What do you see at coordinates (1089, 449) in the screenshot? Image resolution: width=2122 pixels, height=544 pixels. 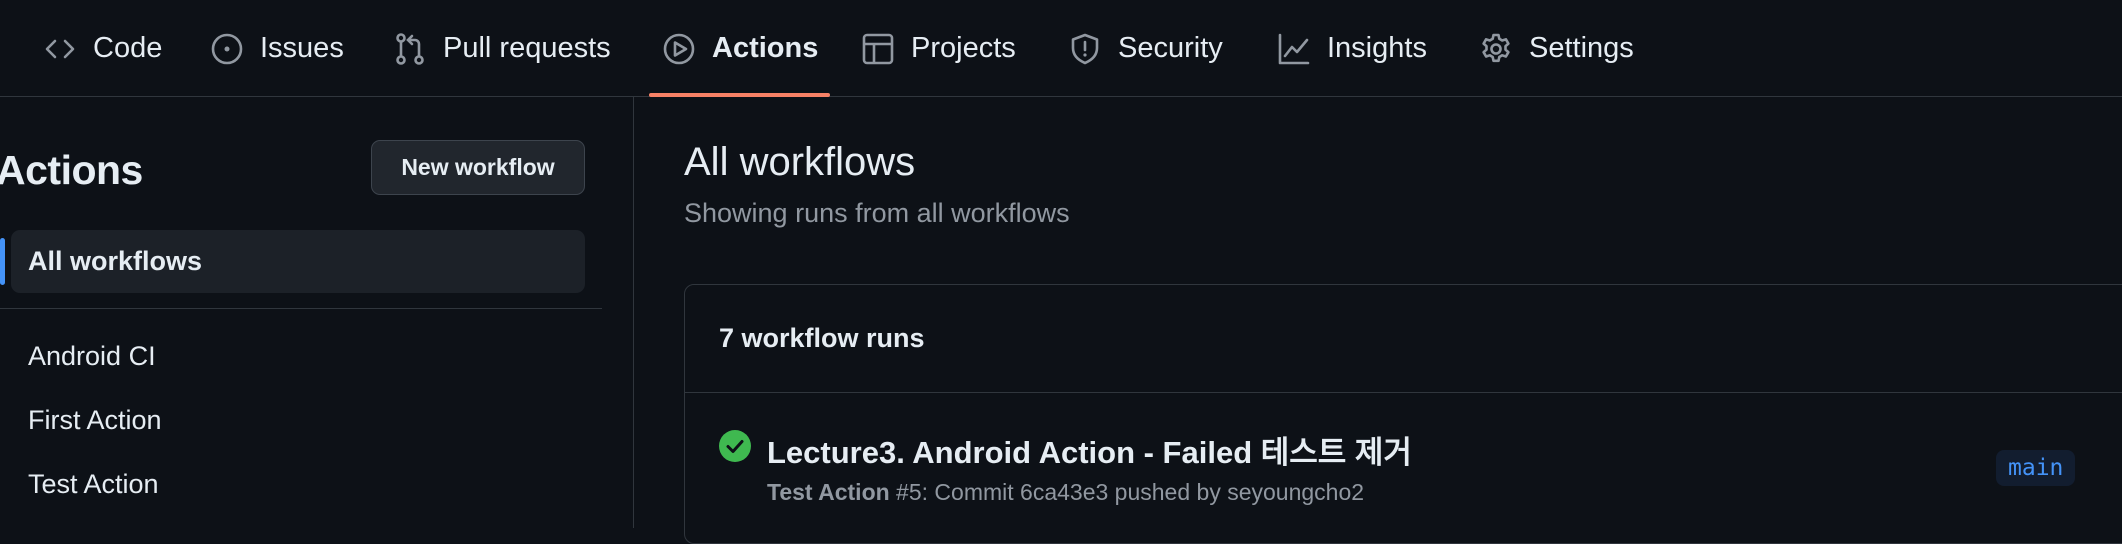 I see `run-title-link: Lecture3. Android Action - Failed 테스트 제거` at bounding box center [1089, 449].